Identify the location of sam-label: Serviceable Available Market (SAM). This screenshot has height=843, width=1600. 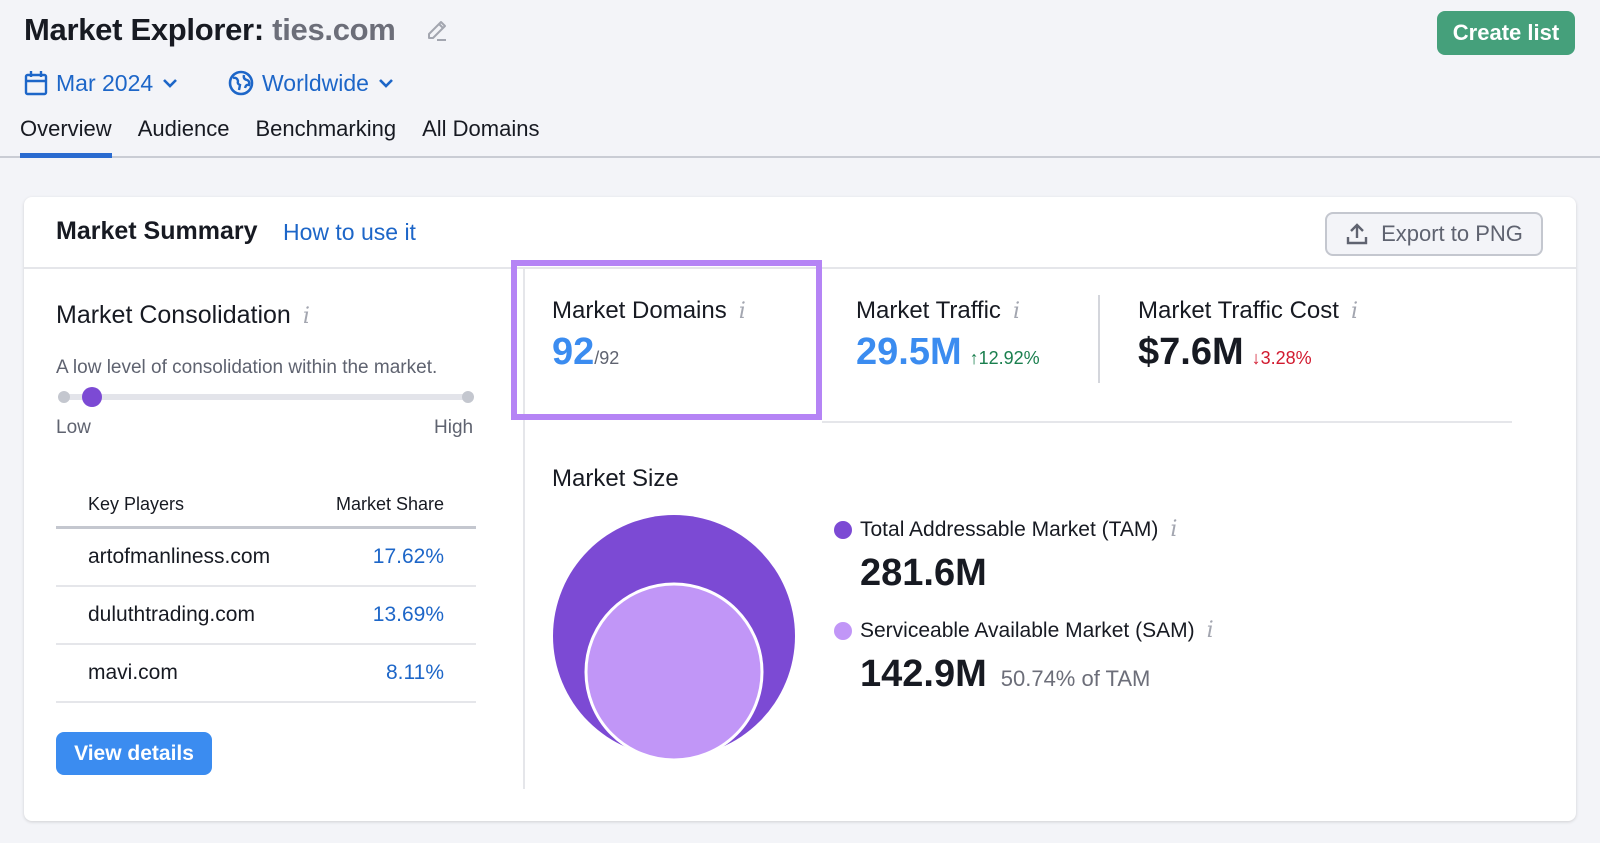
(1027, 630).